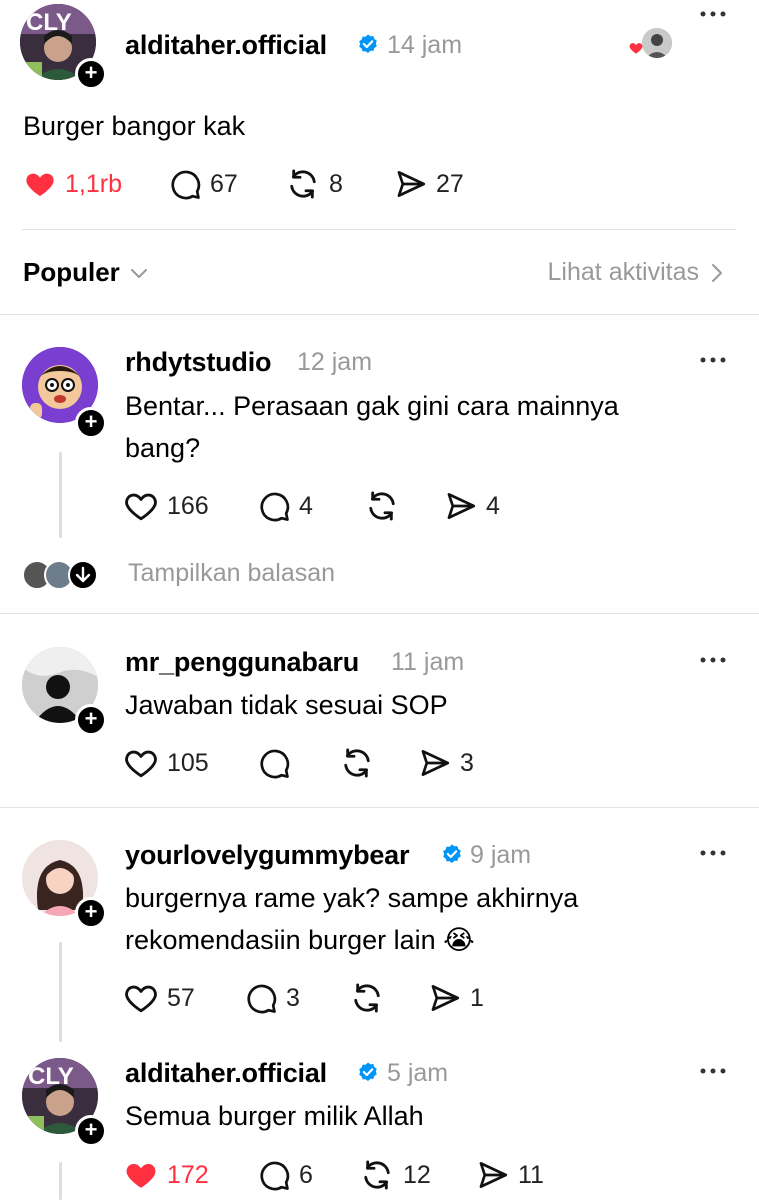 Image resolution: width=759 pixels, height=1200 pixels. What do you see at coordinates (224, 183) in the screenshot?
I see `reply-count: 67` at bounding box center [224, 183].